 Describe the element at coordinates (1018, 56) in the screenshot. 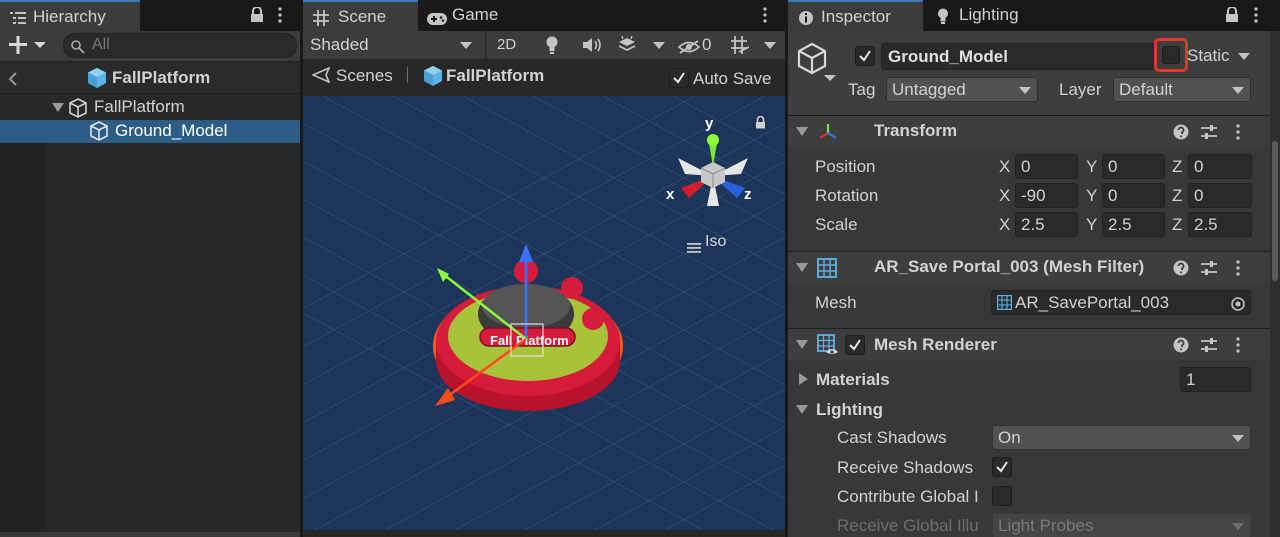

I see `object-name-field: Ground_Model` at that location.